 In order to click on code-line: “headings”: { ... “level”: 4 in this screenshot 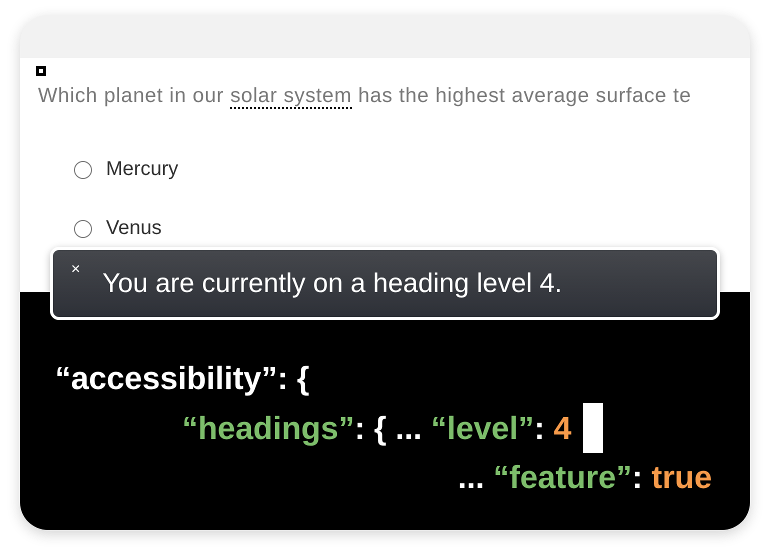, I will do `click(377, 428)`.